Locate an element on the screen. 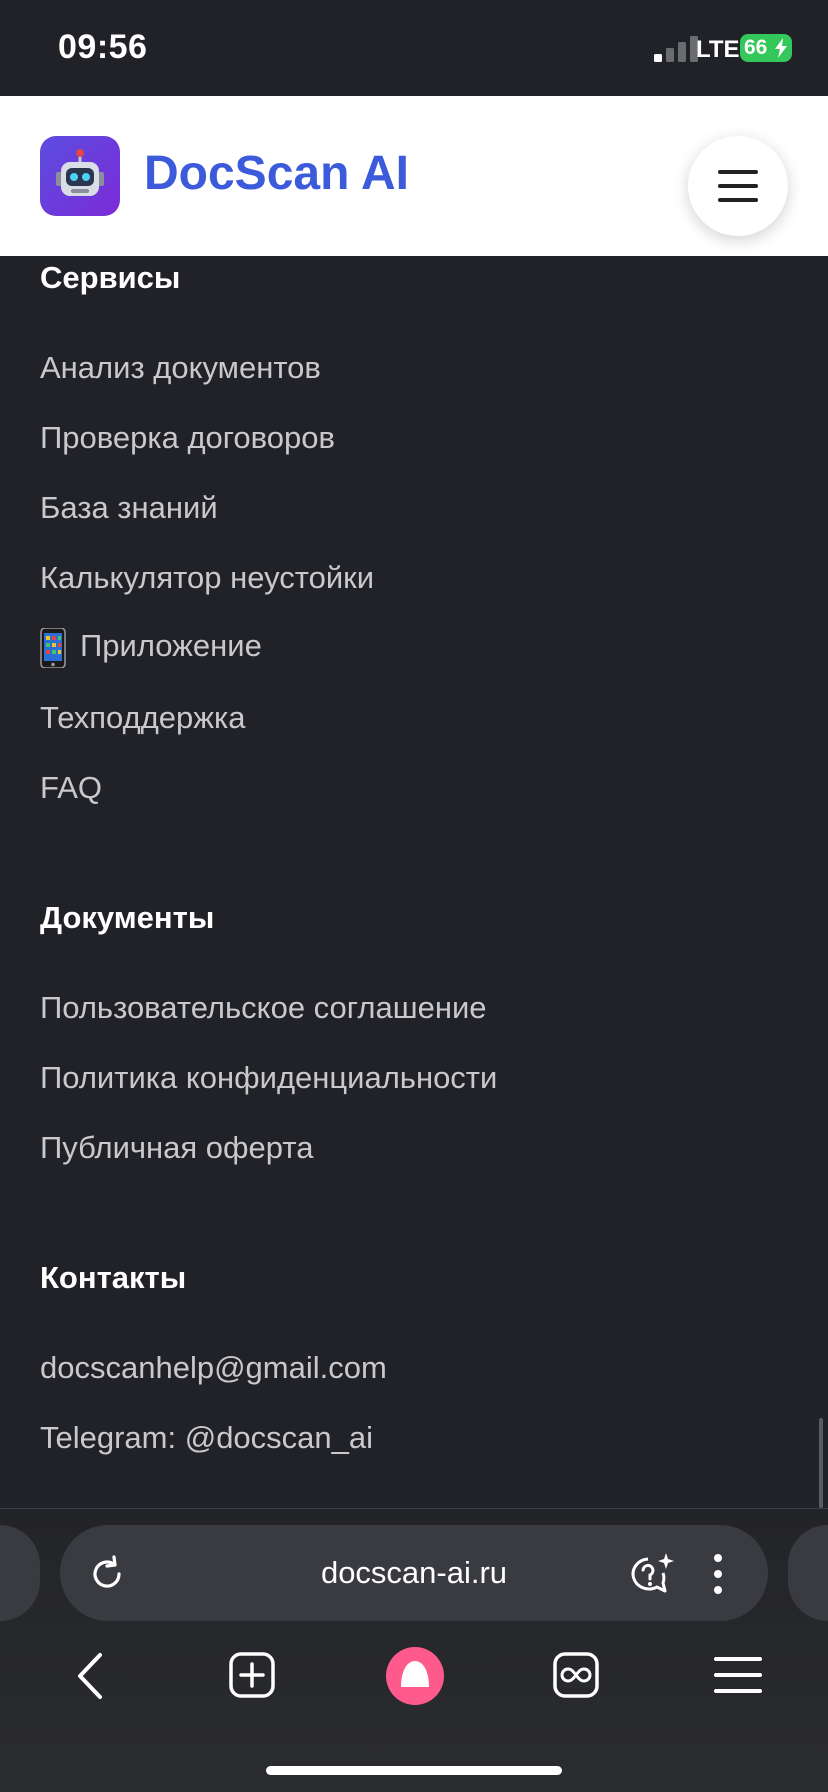 This screenshot has height=1792, width=828. new-tab-icon is located at coordinates (252, 1675).